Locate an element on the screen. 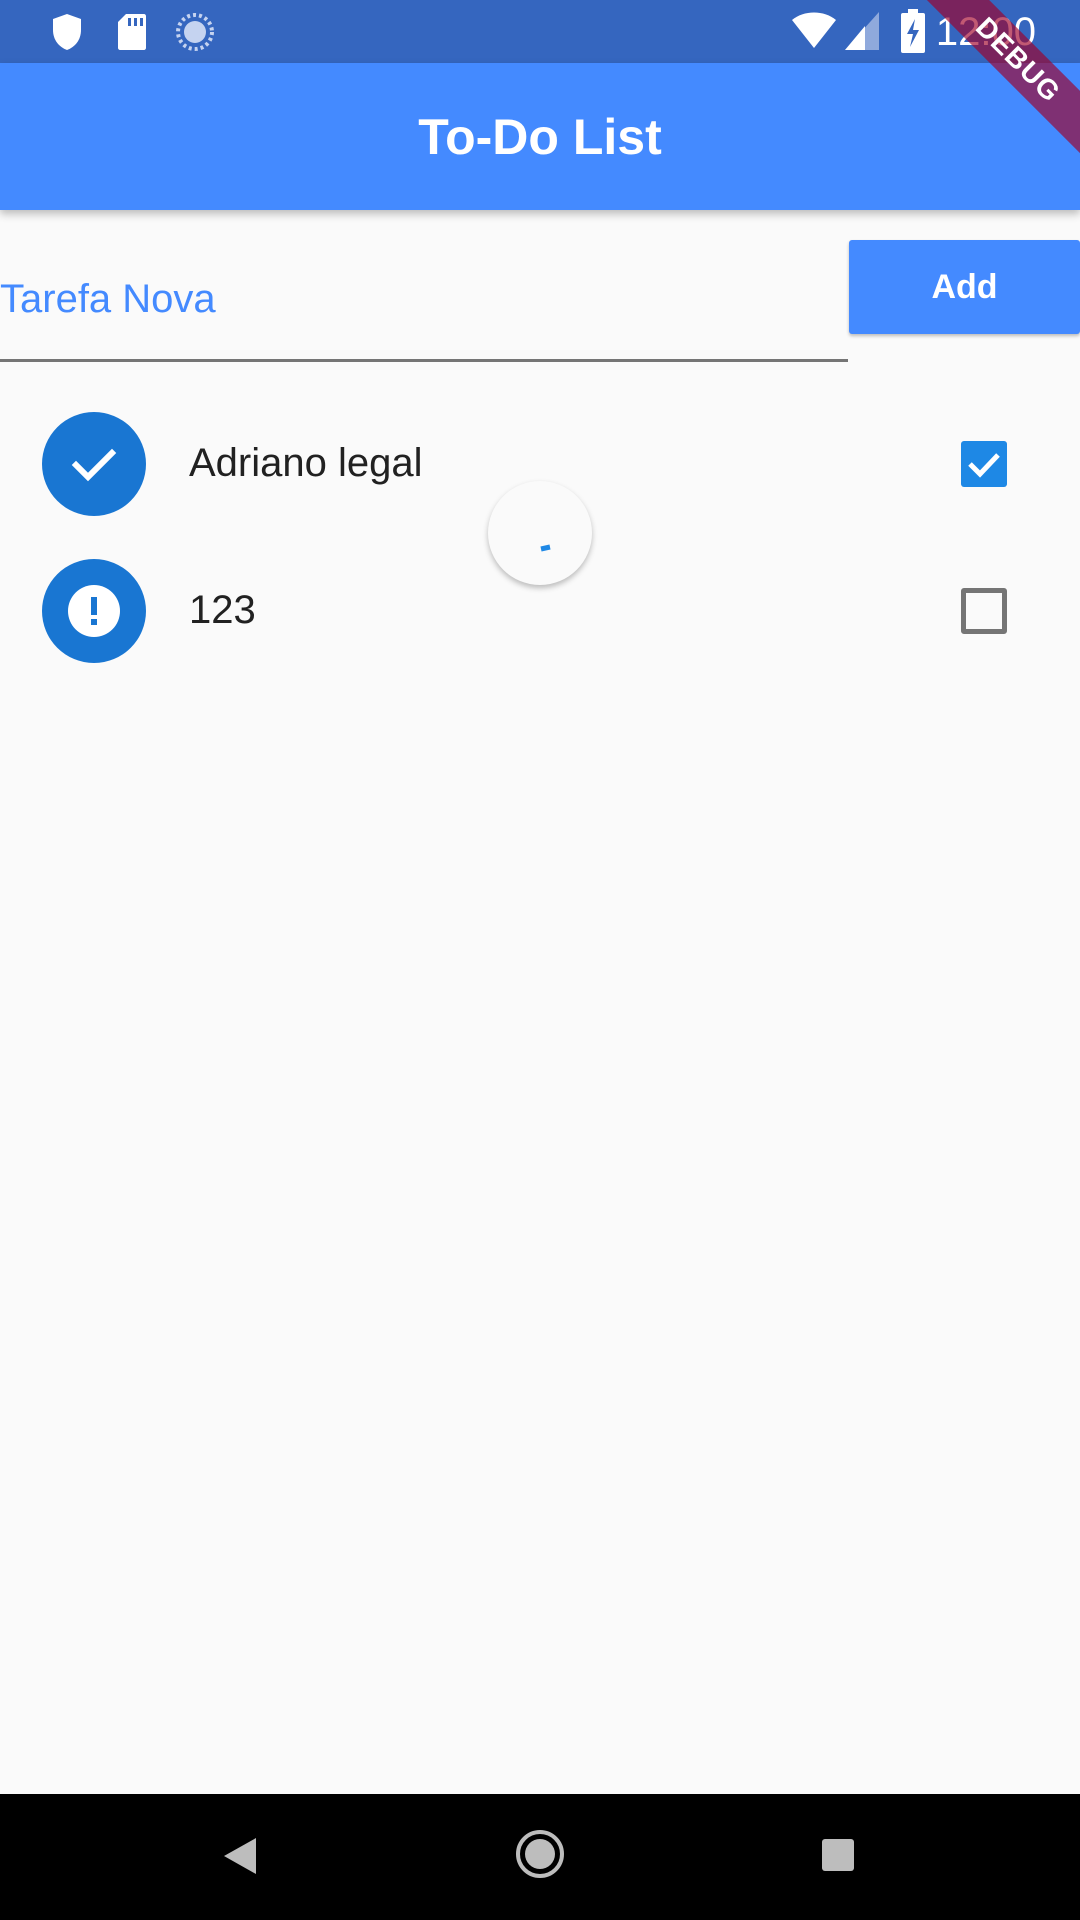 This screenshot has width=1080, height=1920. wifi-icon is located at coordinates (814, 32).